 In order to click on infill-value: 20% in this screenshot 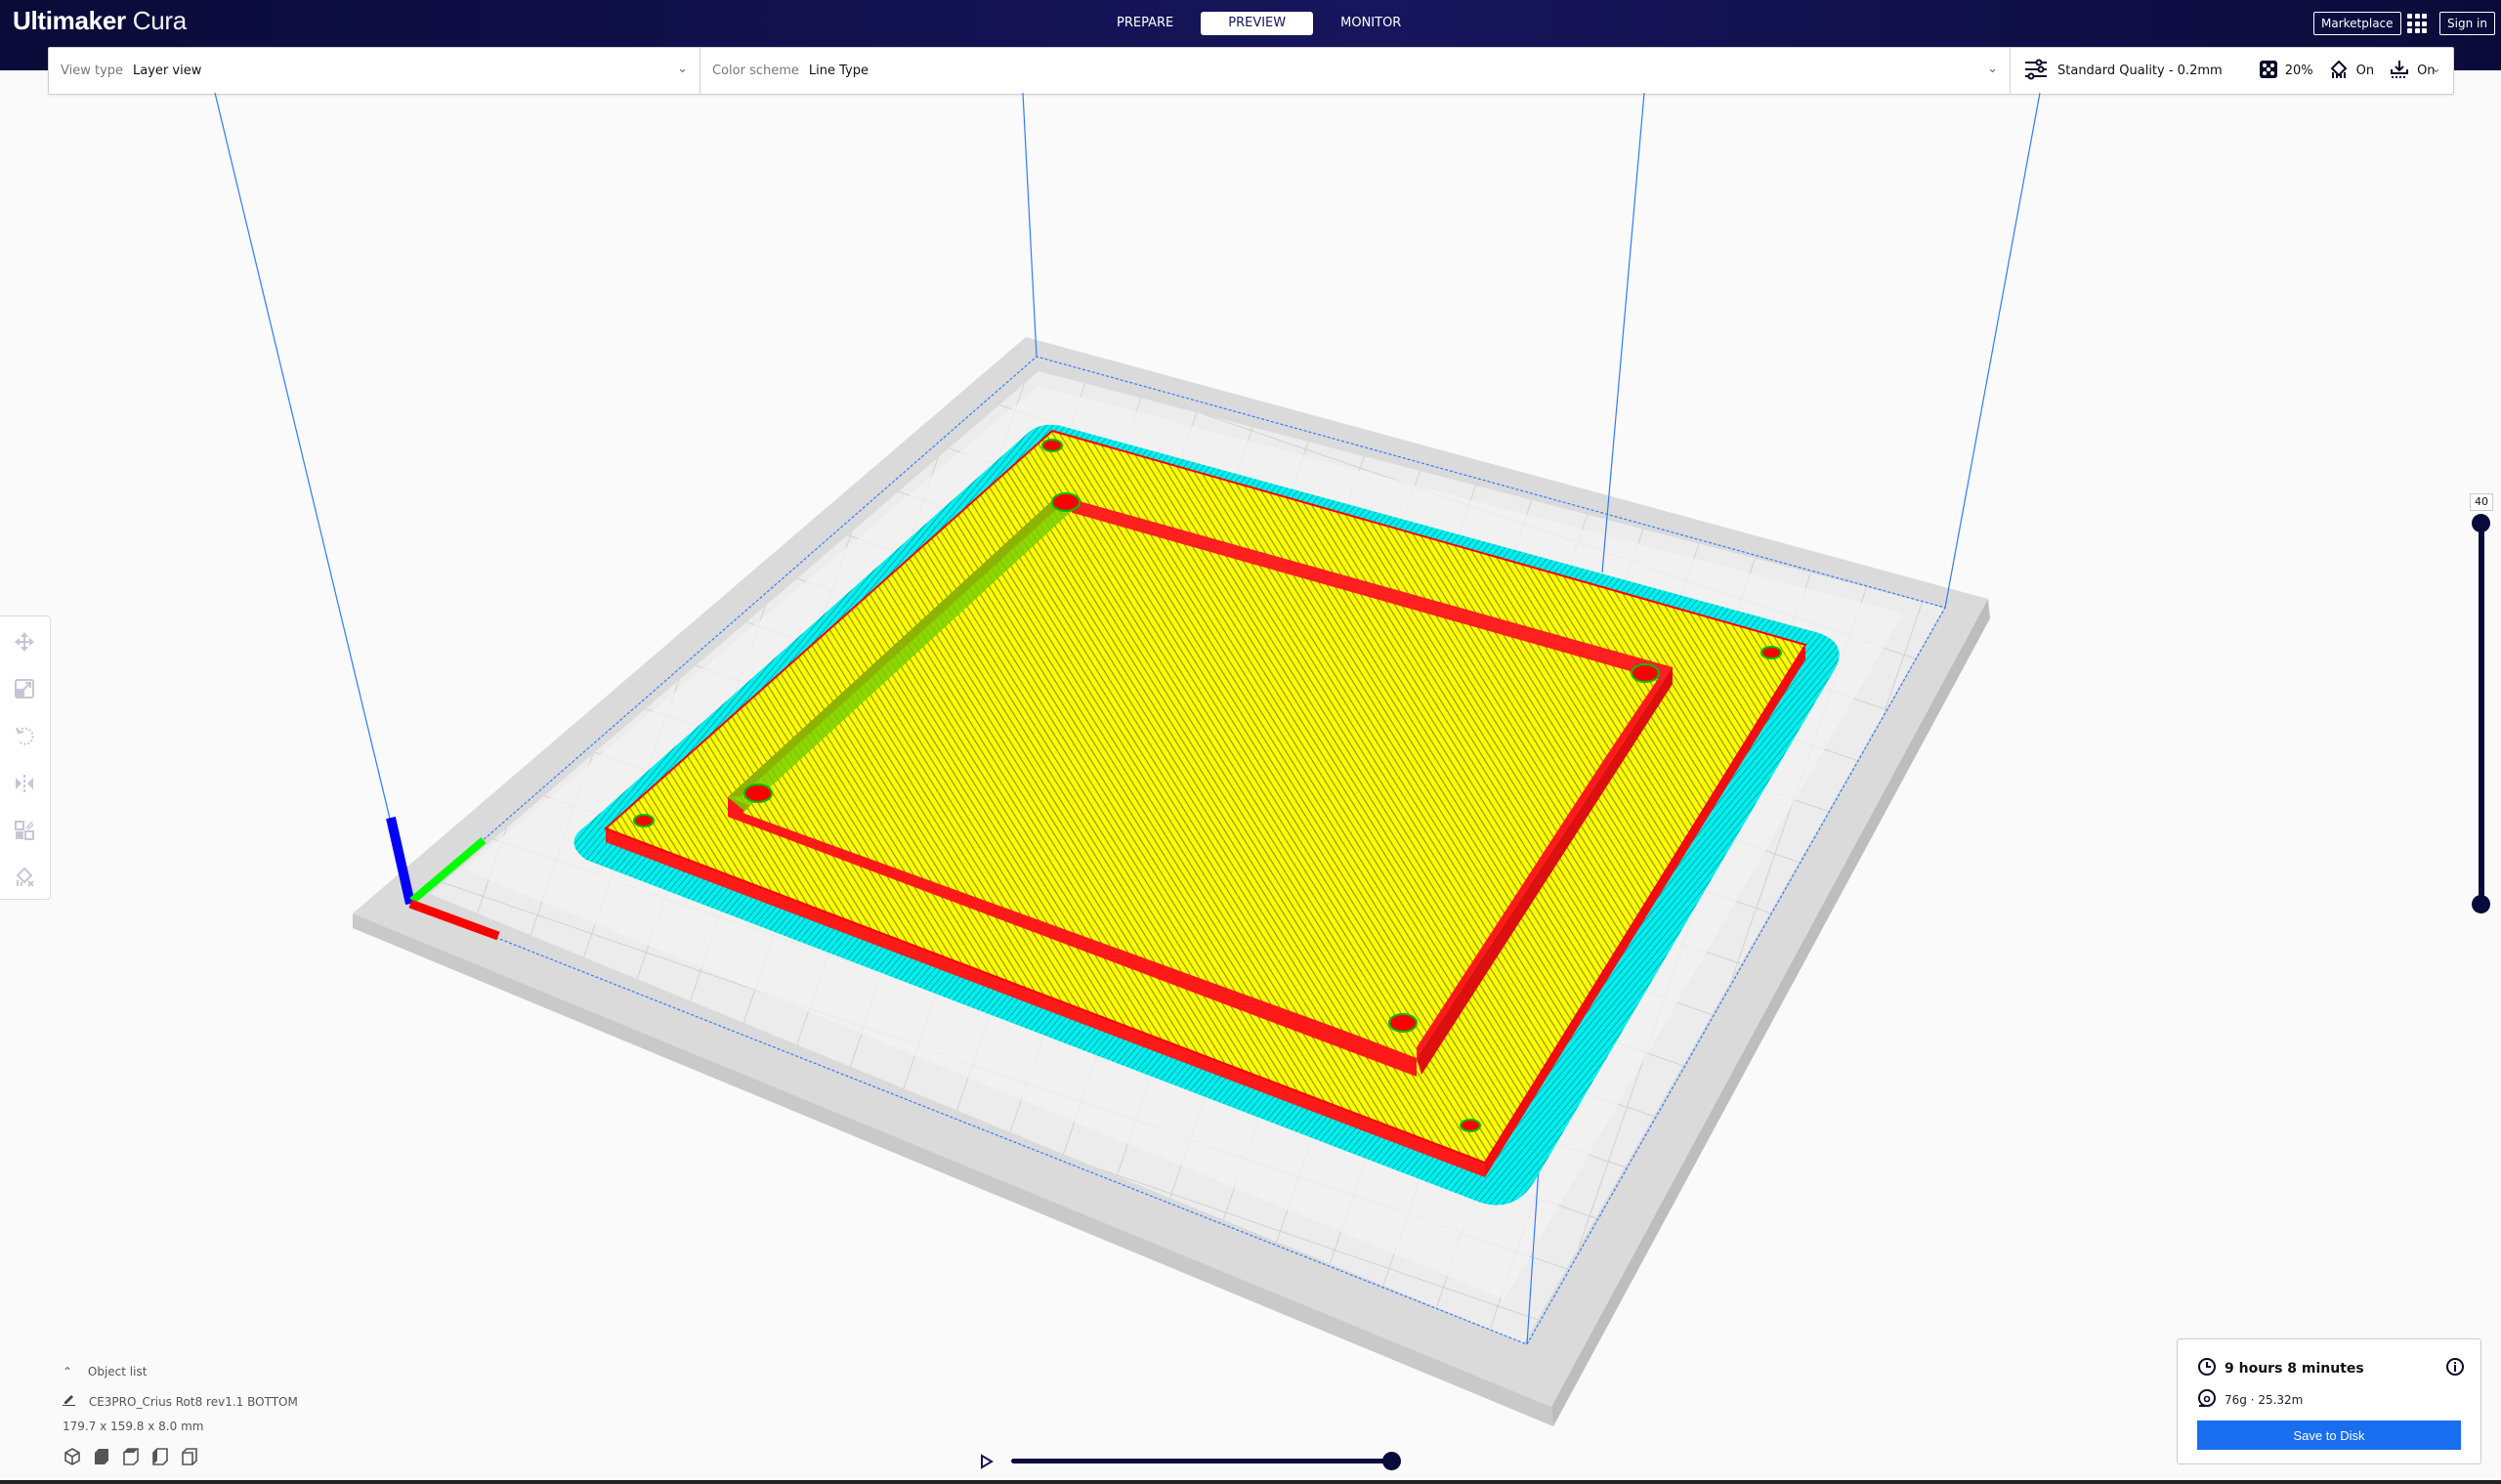, I will do `click(2298, 71)`.